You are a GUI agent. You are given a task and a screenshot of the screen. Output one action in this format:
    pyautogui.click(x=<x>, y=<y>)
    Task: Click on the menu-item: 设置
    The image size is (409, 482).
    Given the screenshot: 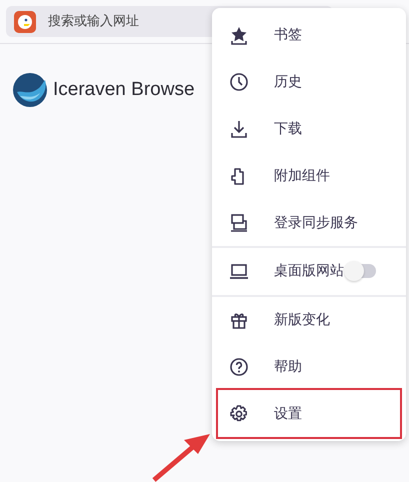 What is the action you would take?
    pyautogui.click(x=309, y=414)
    